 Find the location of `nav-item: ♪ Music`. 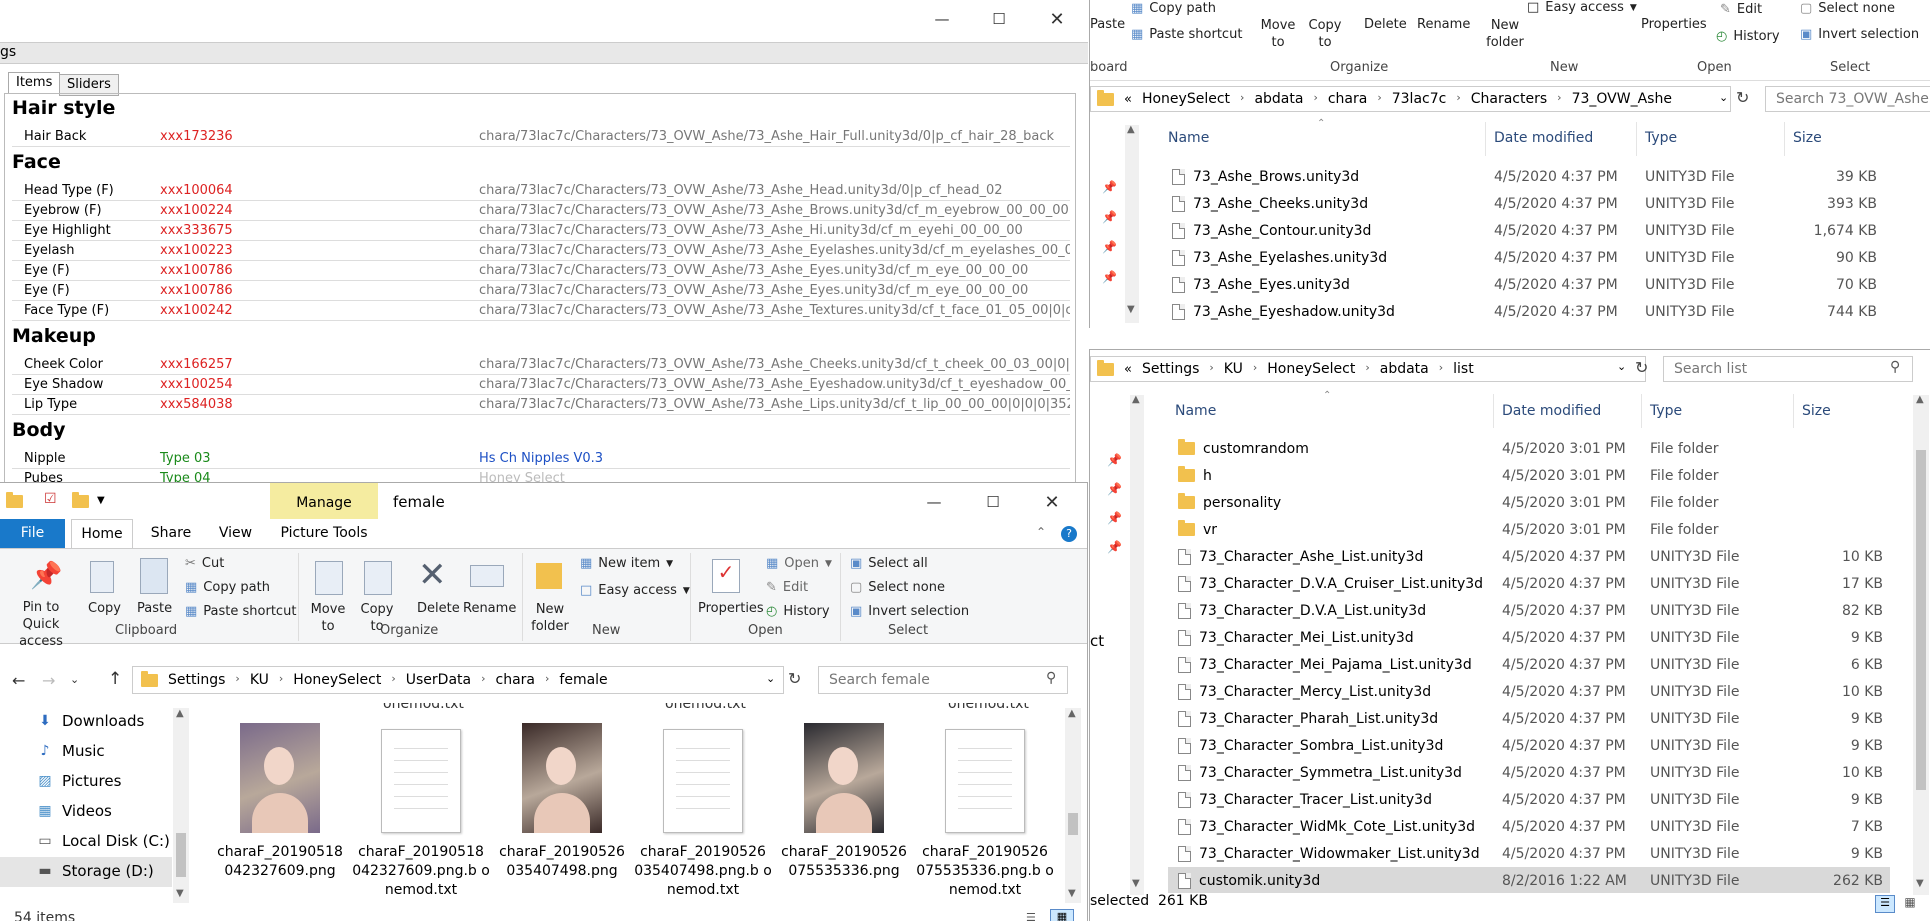

nav-item: ♪ Music is located at coordinates (70, 751).